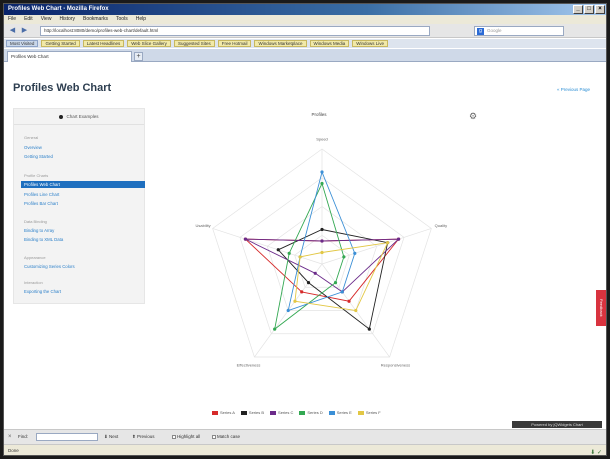  What do you see at coordinates (42, 291) in the screenshot?
I see `sidebar-item-exporting: Exporting the Chart` at bounding box center [42, 291].